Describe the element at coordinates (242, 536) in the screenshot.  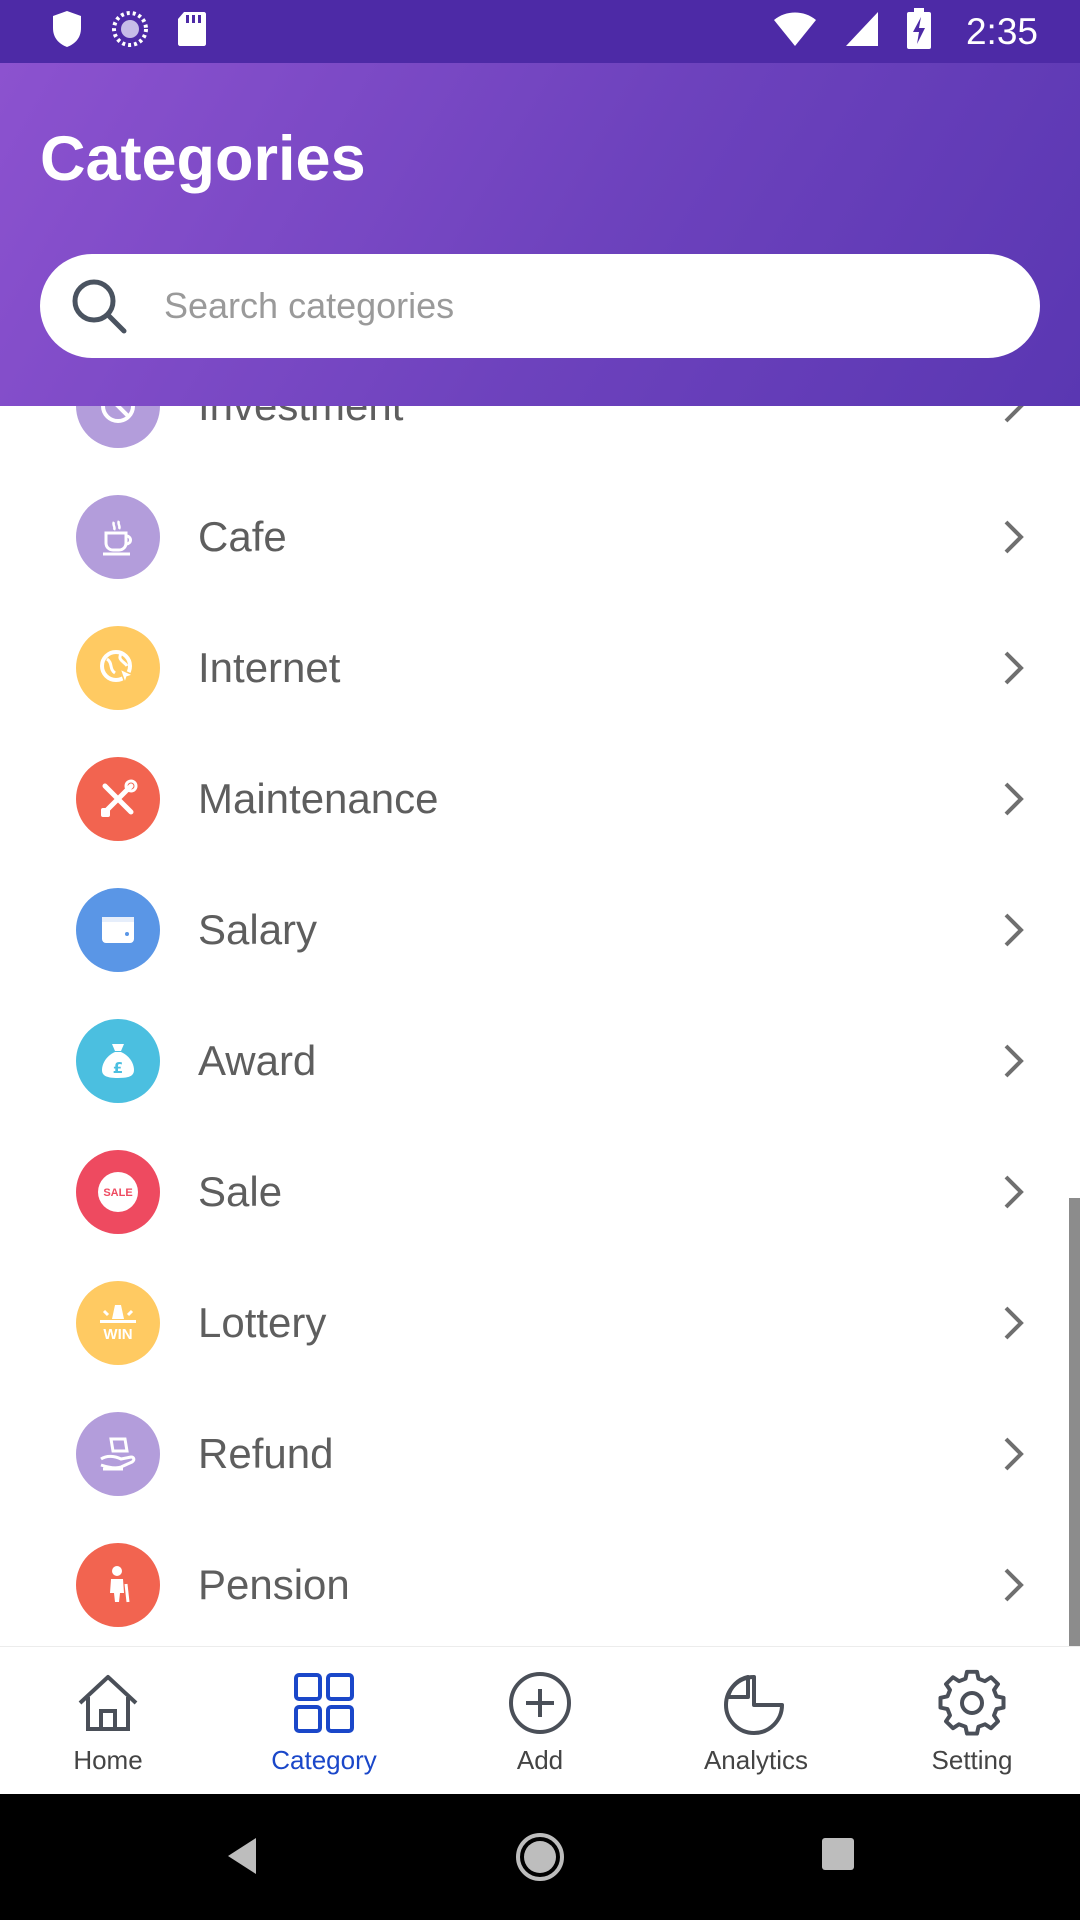
I see `list-item-label: Cafe` at that location.